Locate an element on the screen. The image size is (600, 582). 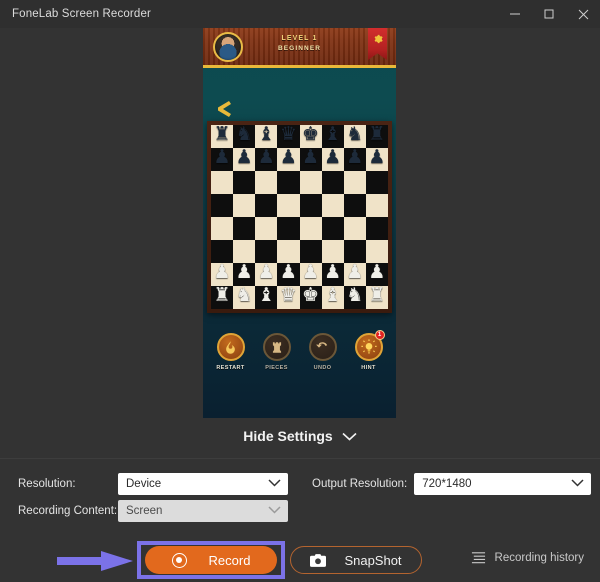
chess-board: ♜ ♞ ♝ ♛ ♚ ♝ ♞ ♜ ♟ ♟ ♟ ♟ ♟ ♟ ♟ ♟ ♟ ♟ ♟ ♟ ♟ ♟ ♟ ♟ ♜ ♞ ♝ ♛ ♚ ♝ ♞ ♜ is located at coordinates (299, 217).